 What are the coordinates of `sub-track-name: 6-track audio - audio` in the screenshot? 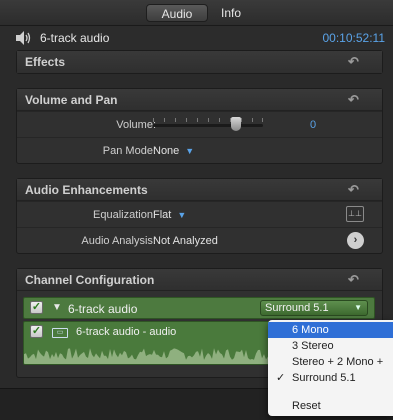 It's located at (126, 332).